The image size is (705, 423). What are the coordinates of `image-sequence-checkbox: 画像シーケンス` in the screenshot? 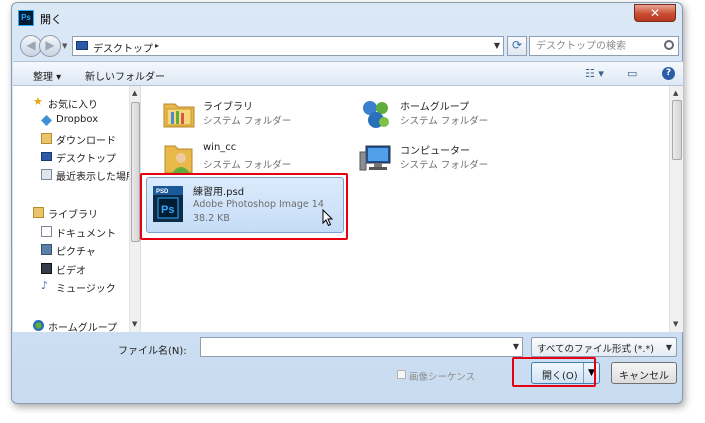 It's located at (436, 376).